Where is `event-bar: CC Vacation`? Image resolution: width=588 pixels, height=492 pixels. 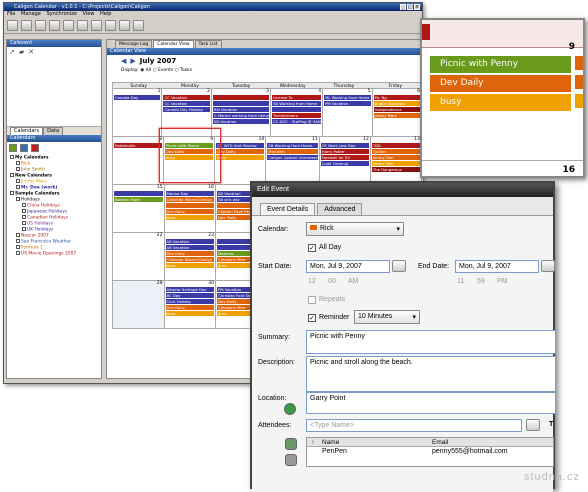 event-bar: CC Vacation is located at coordinates (186, 97).